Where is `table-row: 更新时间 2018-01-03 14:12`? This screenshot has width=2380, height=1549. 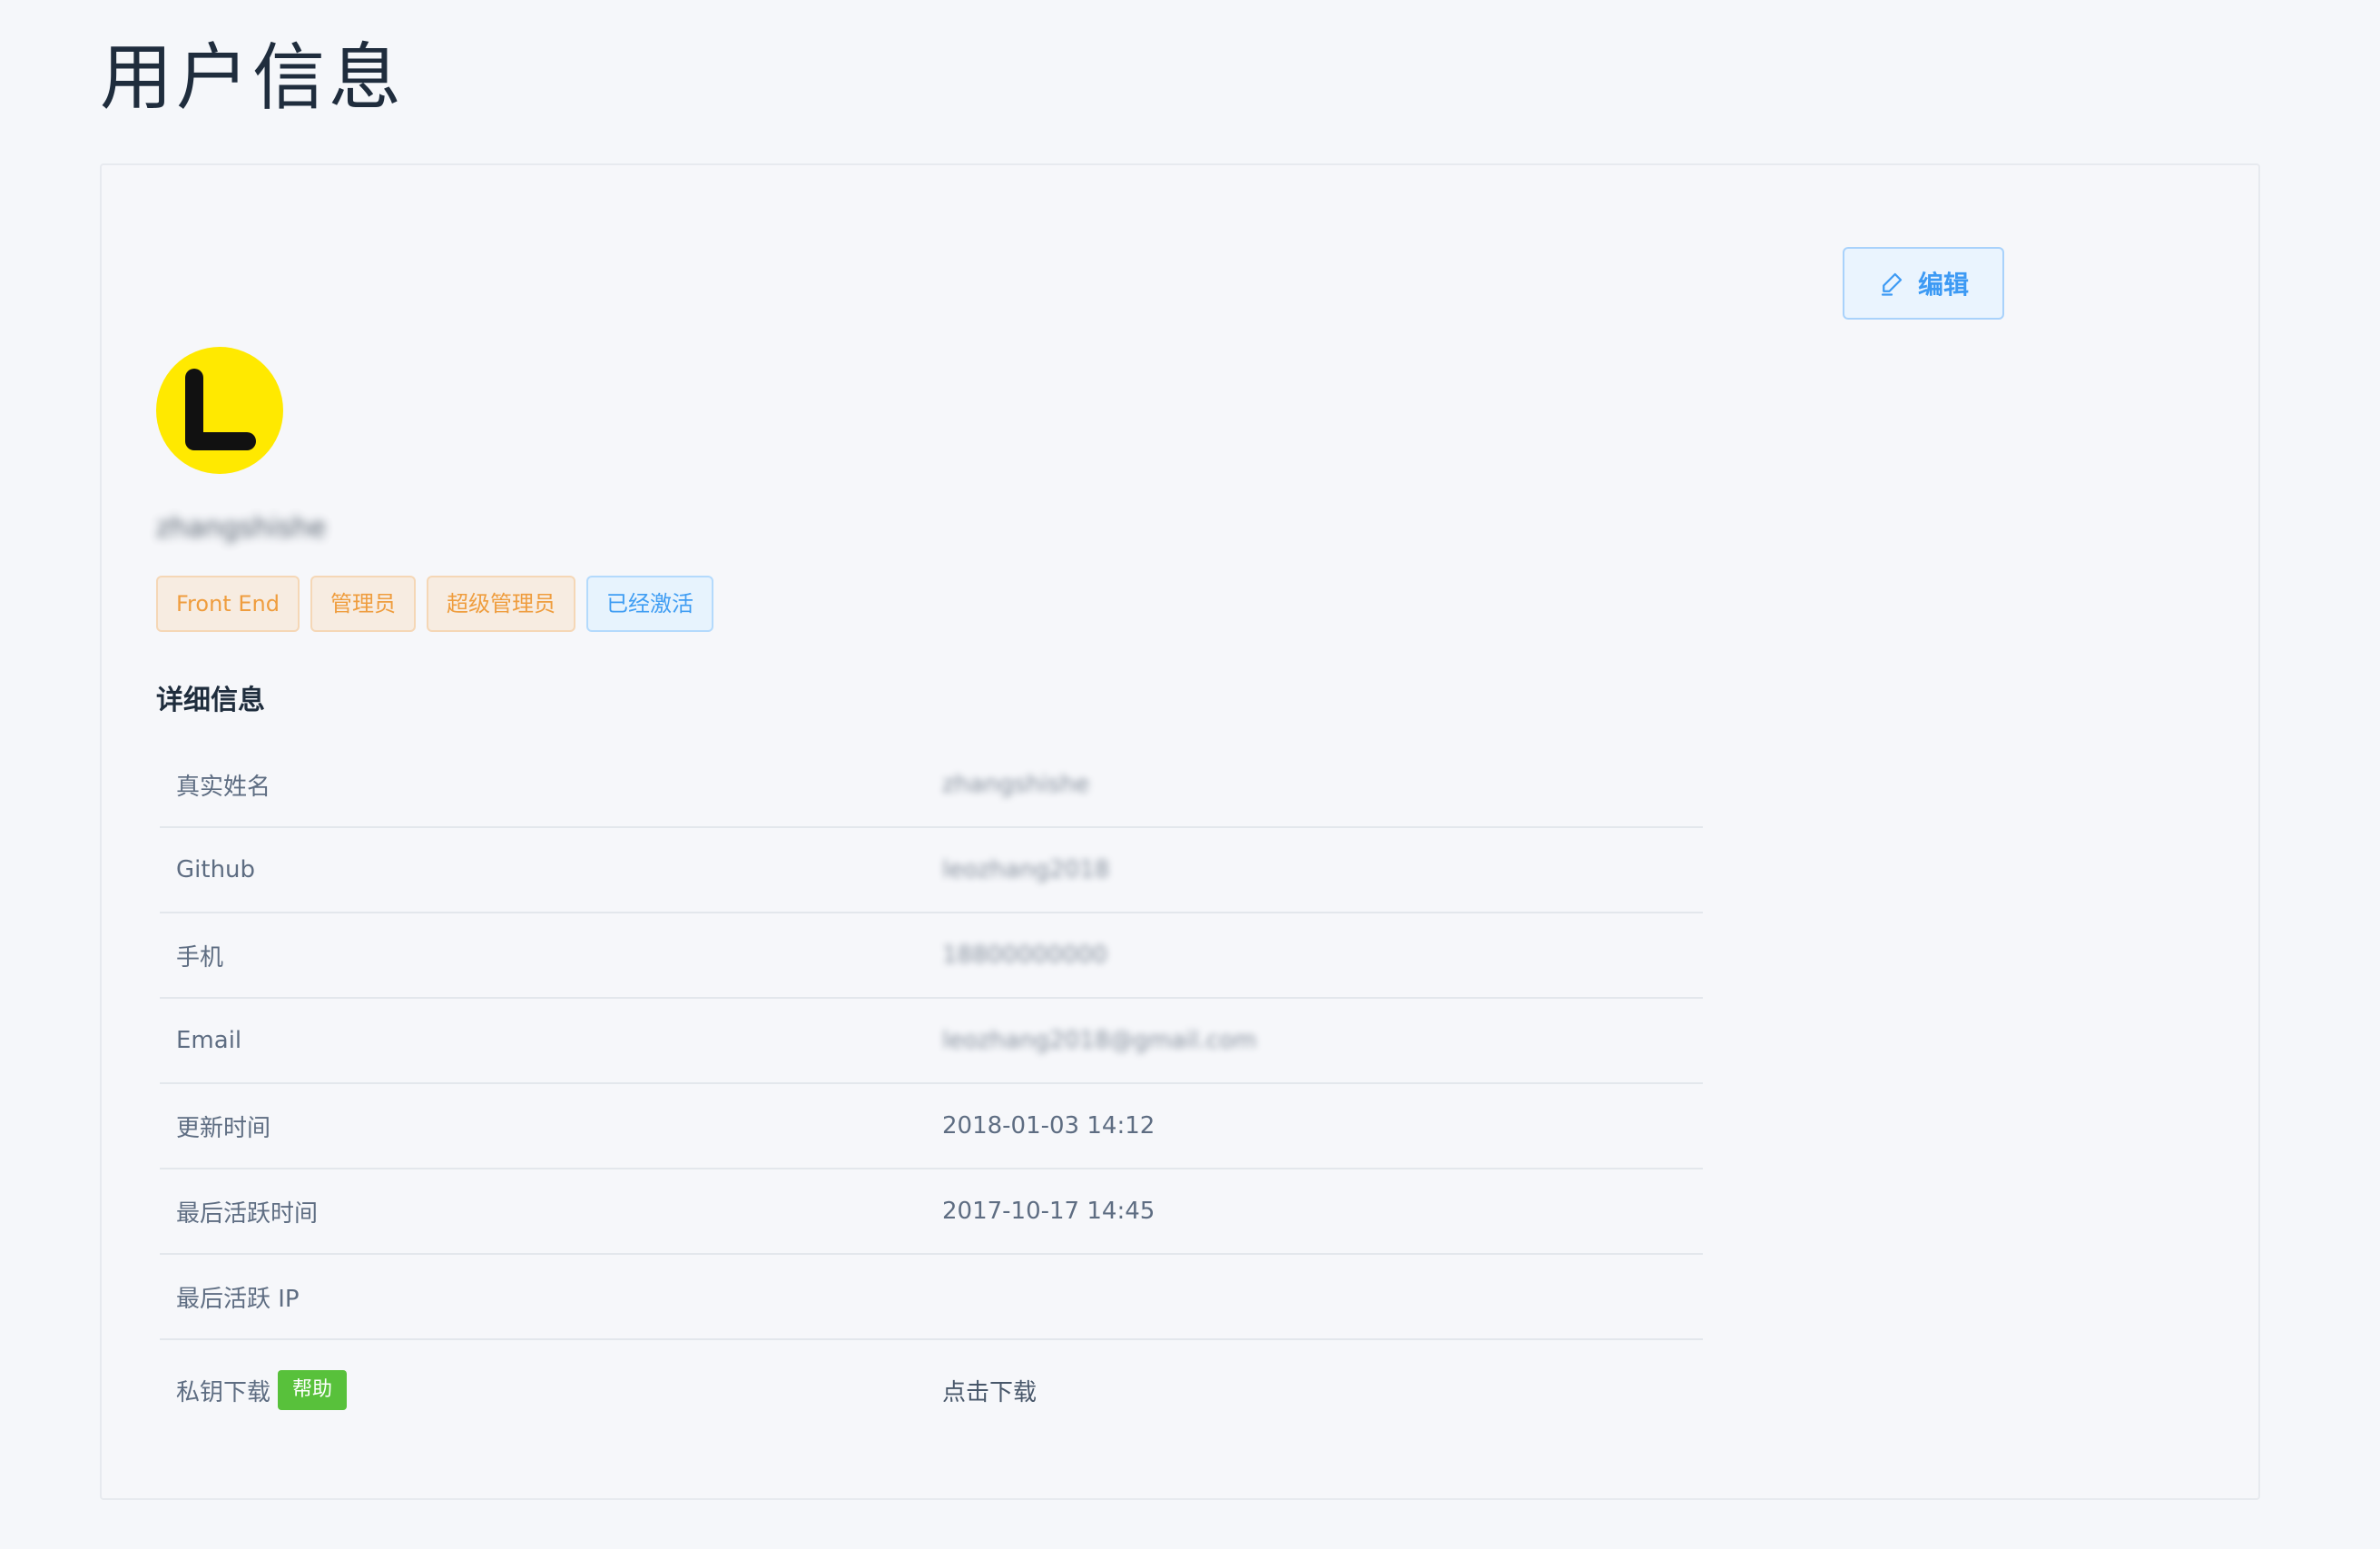 table-row: 更新时间 2018-01-03 14:12 is located at coordinates (931, 1127).